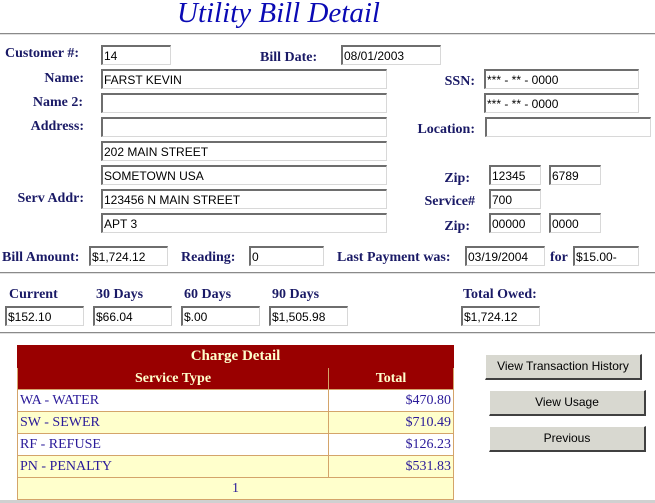 The image size is (655, 503). I want to click on service-no-field: 700, so click(515, 199).